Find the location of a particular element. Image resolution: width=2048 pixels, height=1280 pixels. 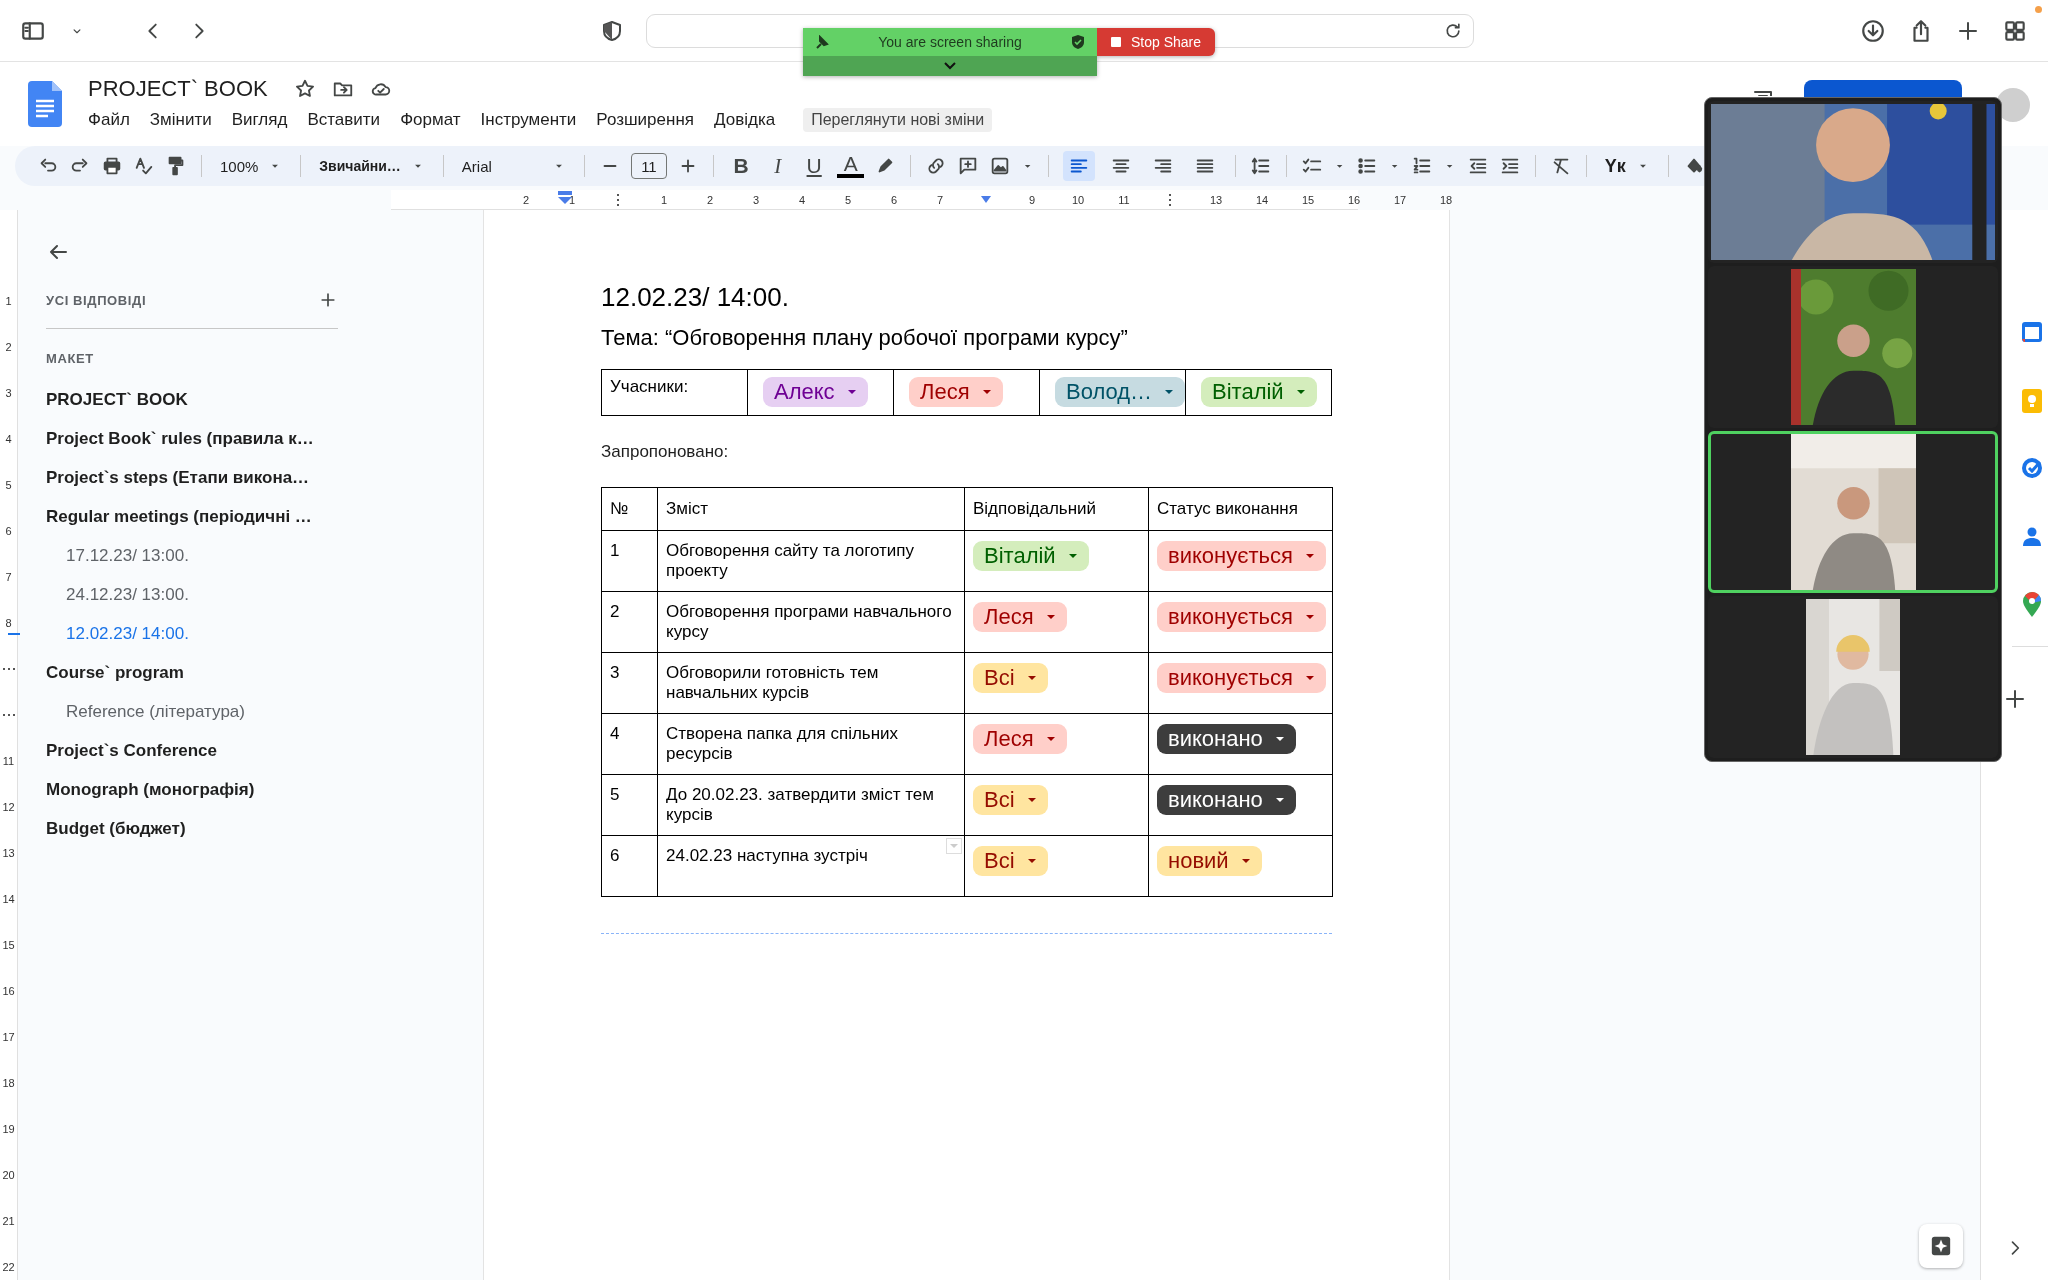

review-changes-button: Переглянути нові зміни is located at coordinates (898, 120).